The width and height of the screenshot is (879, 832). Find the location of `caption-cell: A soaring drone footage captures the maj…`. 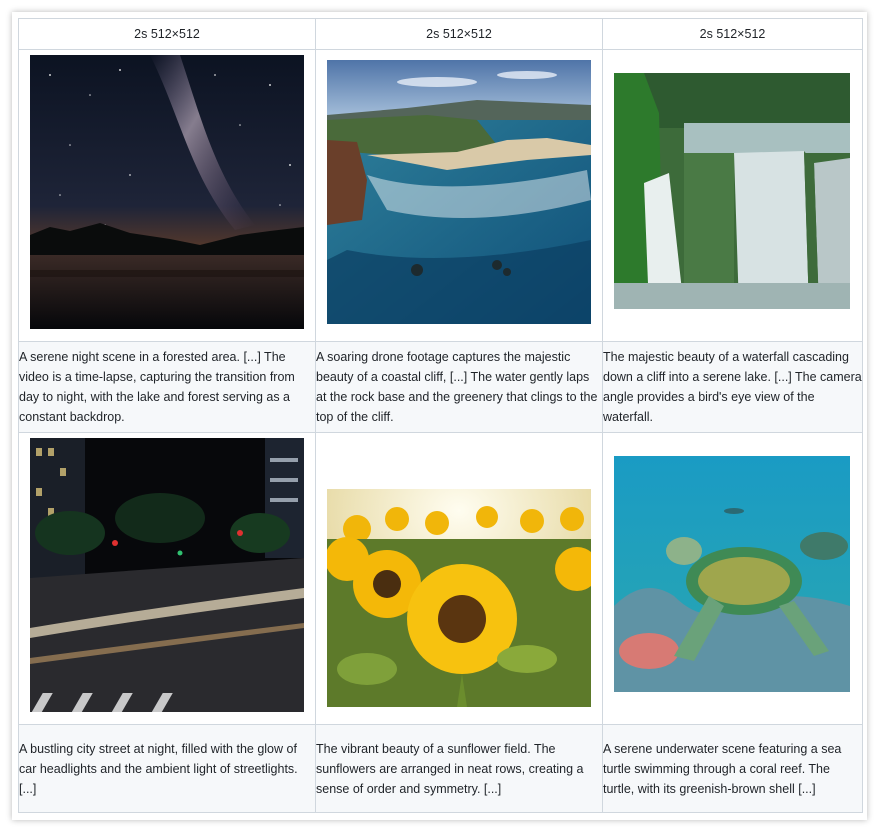

caption-cell: A soaring drone footage captures the maj… is located at coordinates (459, 387).